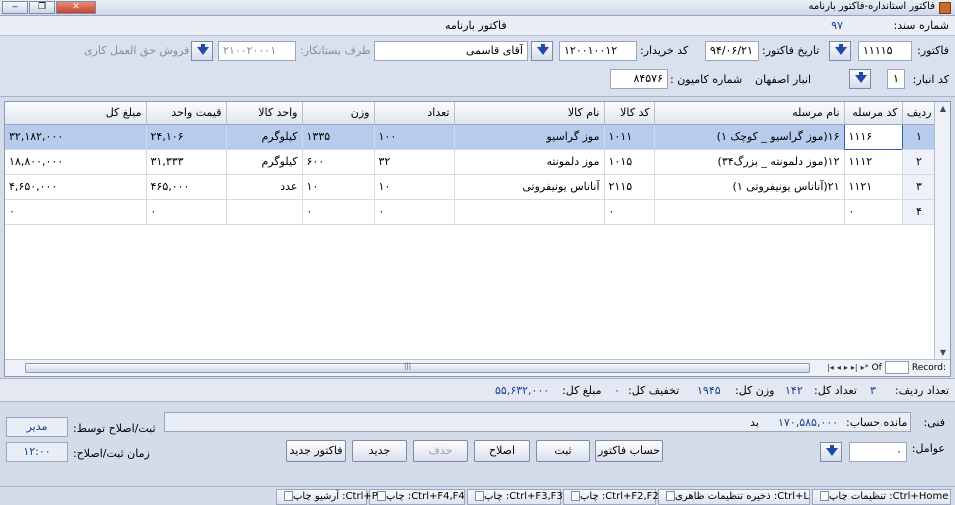  Describe the element at coordinates (846, 367) in the screenshot. I see `next-record-icon: ▸` at that location.